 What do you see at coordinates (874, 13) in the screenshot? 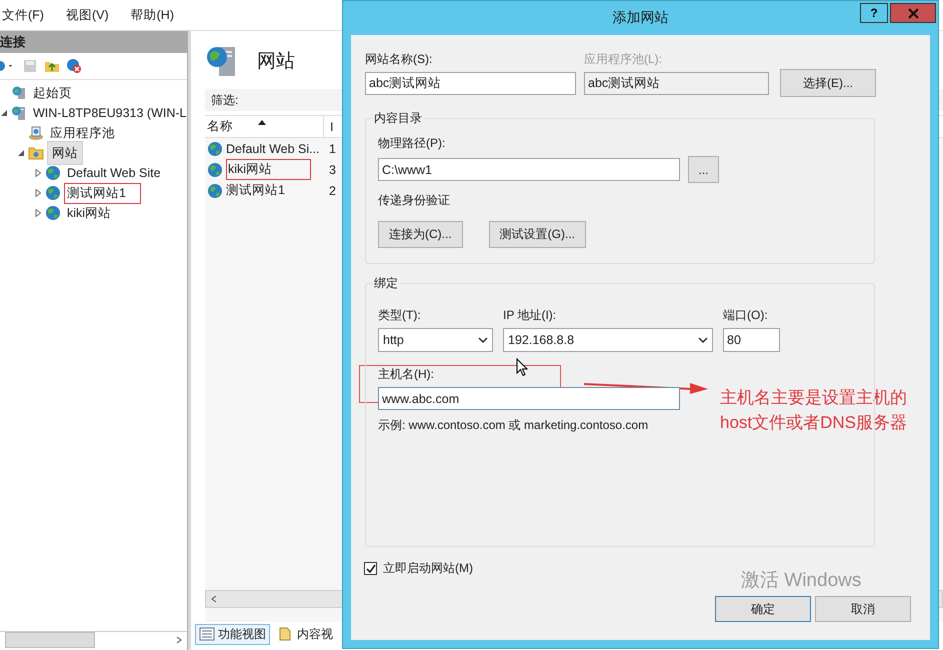
I see `help-button: ?` at bounding box center [874, 13].